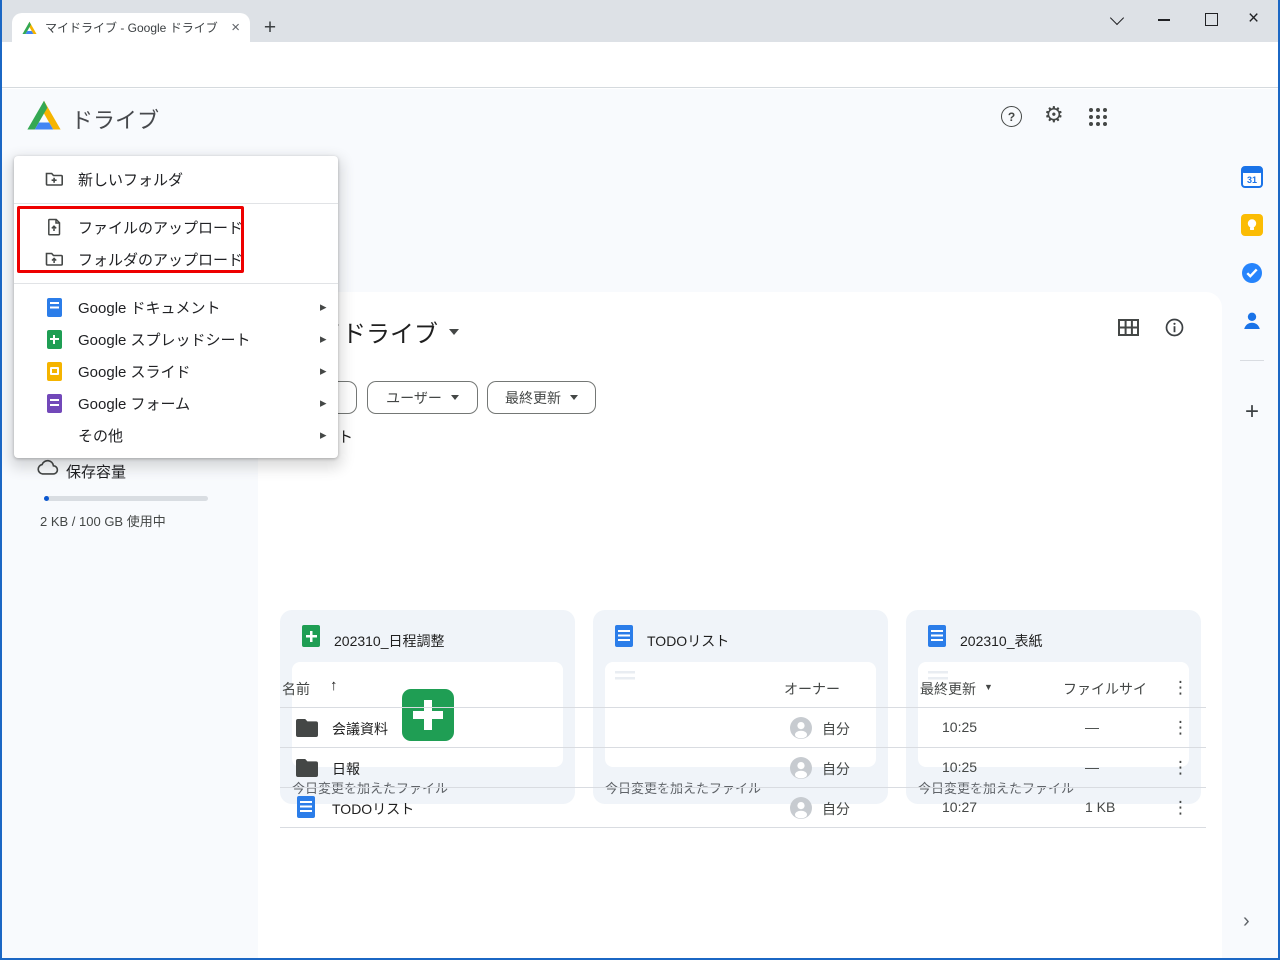 This screenshot has height=960, width=1280. Describe the element at coordinates (46, 498) in the screenshot. I see `storage-progress-fill` at that location.